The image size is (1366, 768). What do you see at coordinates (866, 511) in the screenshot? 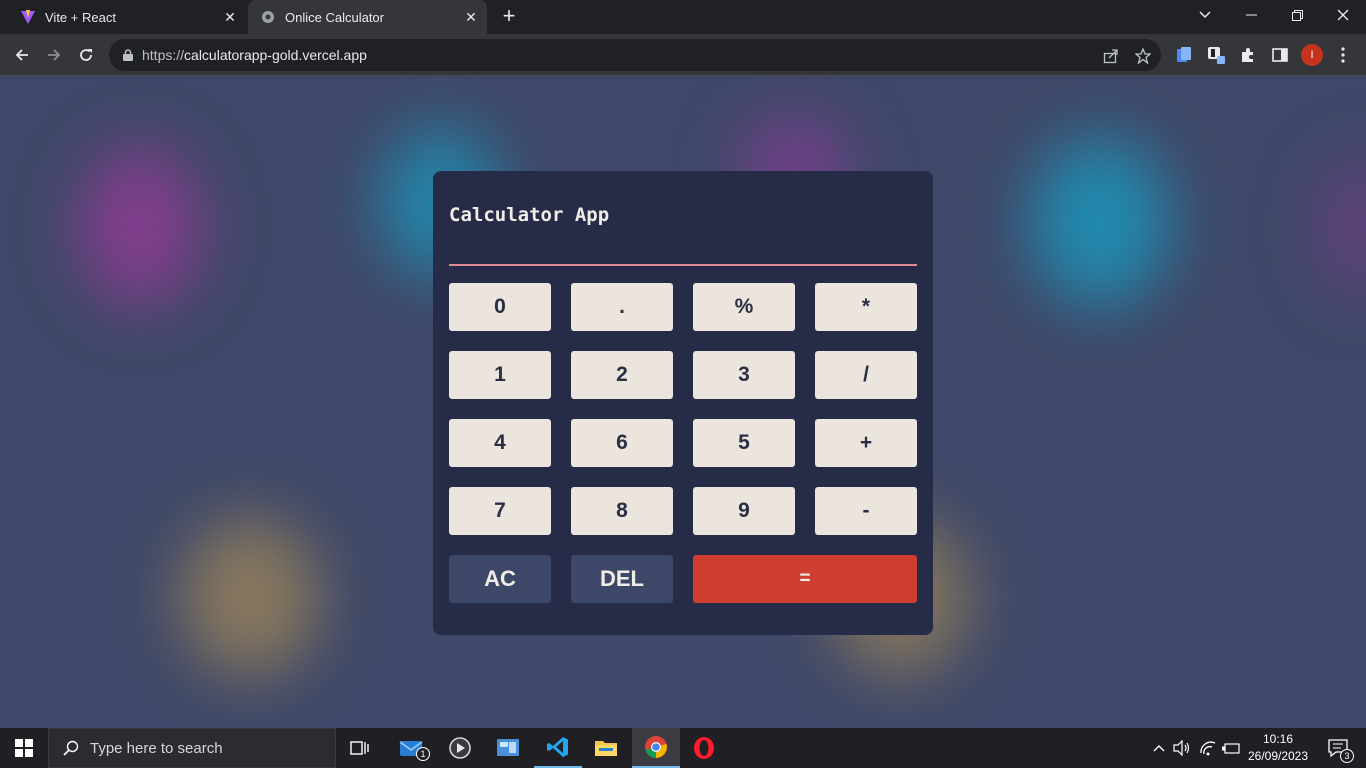
I see `key-minus: -` at bounding box center [866, 511].